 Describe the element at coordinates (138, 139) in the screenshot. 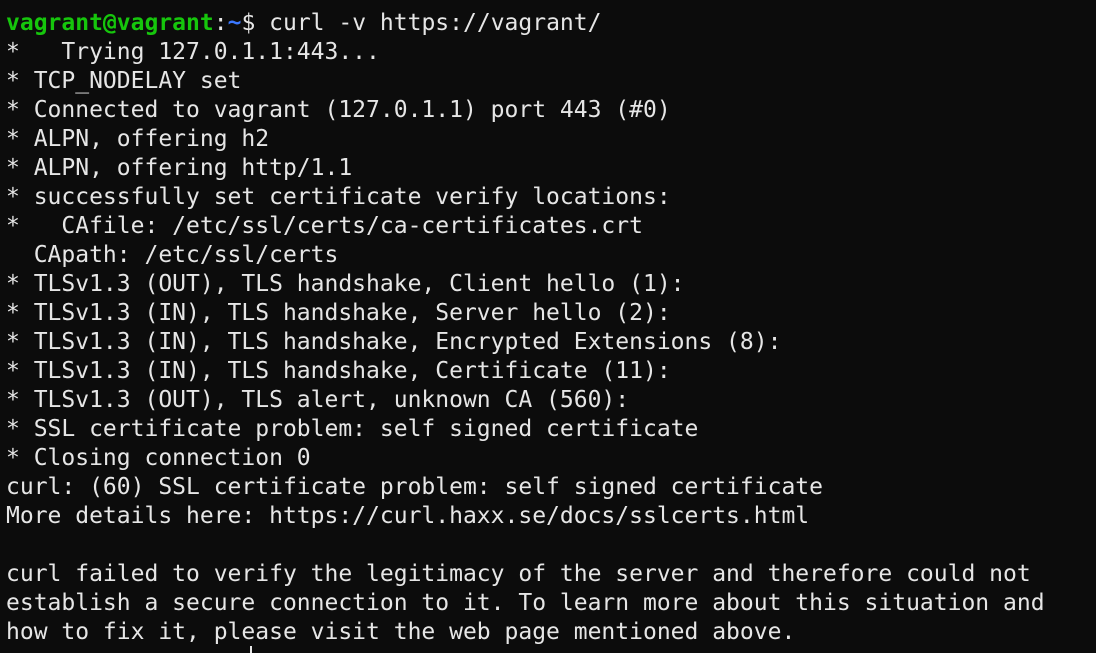

I see `output-line: * ALPN, offering h2` at that location.